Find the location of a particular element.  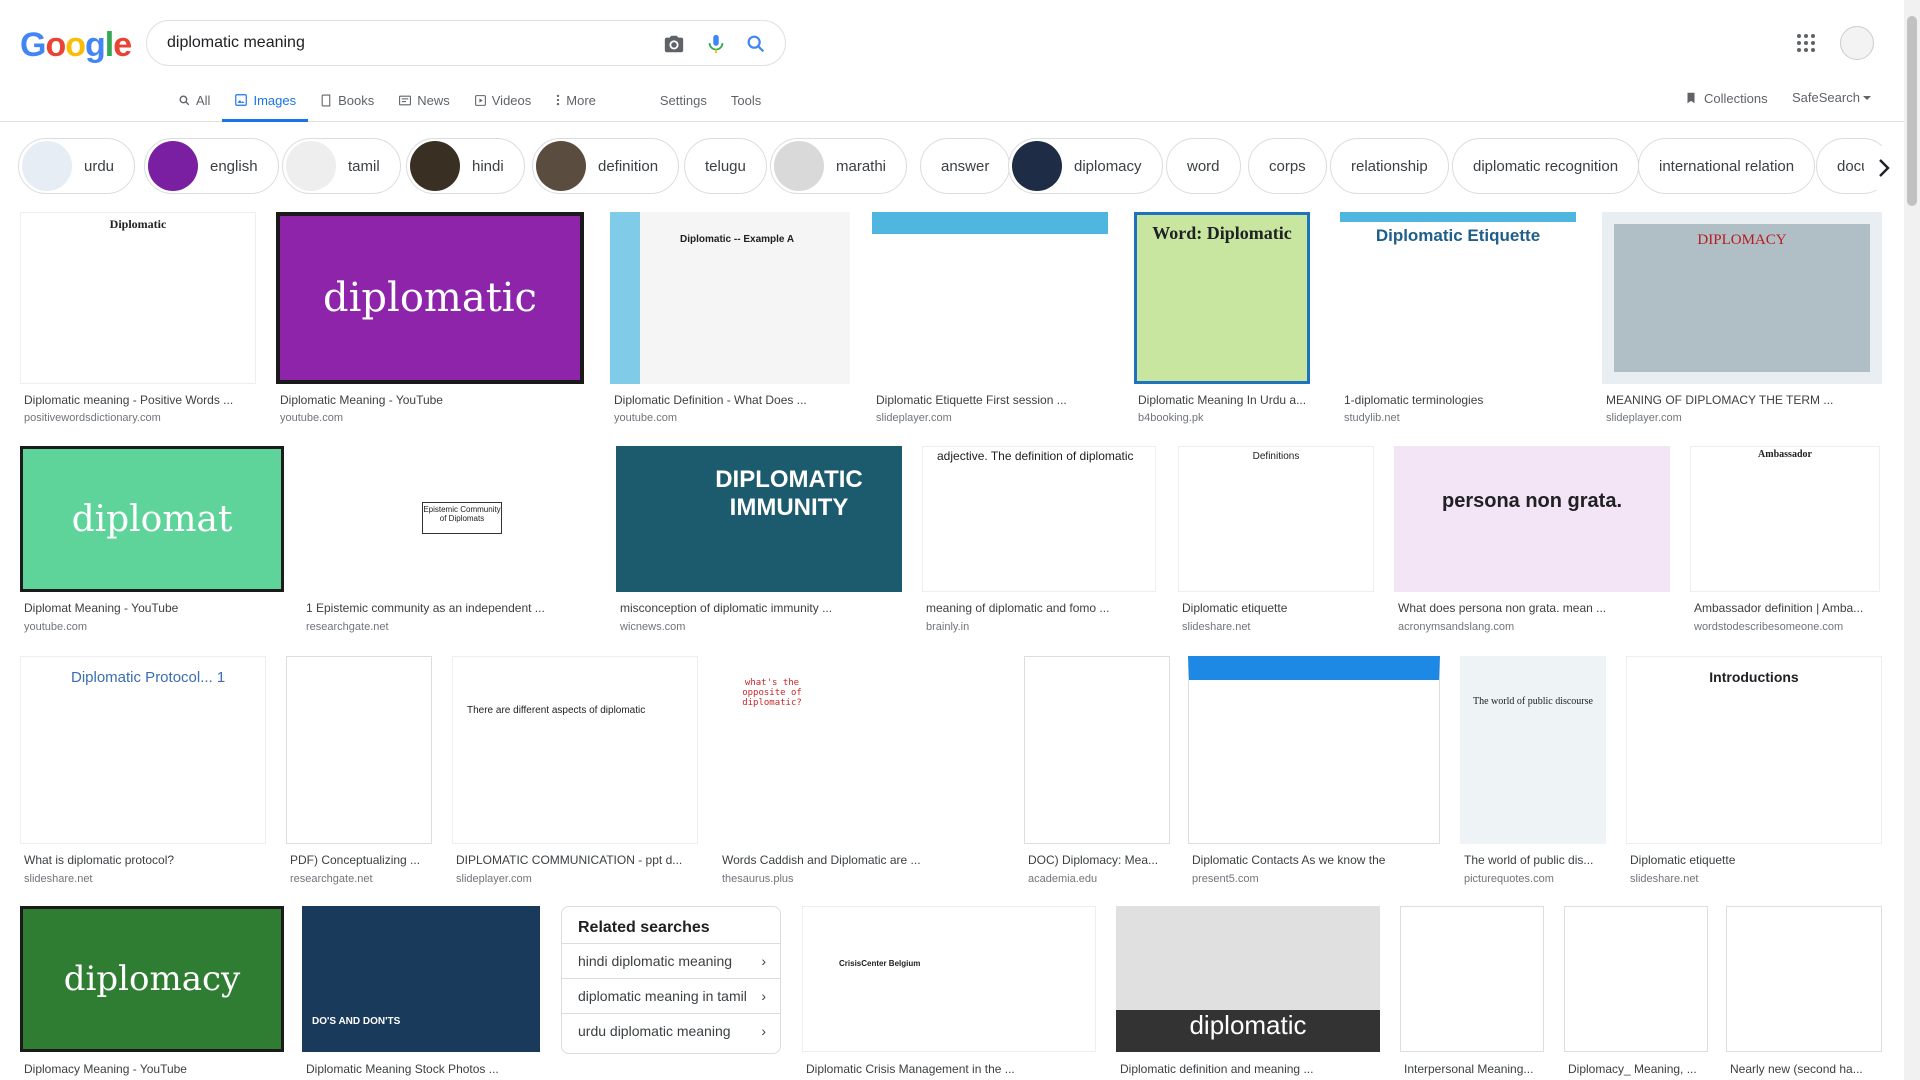

chip-english: english is located at coordinates (211, 166).